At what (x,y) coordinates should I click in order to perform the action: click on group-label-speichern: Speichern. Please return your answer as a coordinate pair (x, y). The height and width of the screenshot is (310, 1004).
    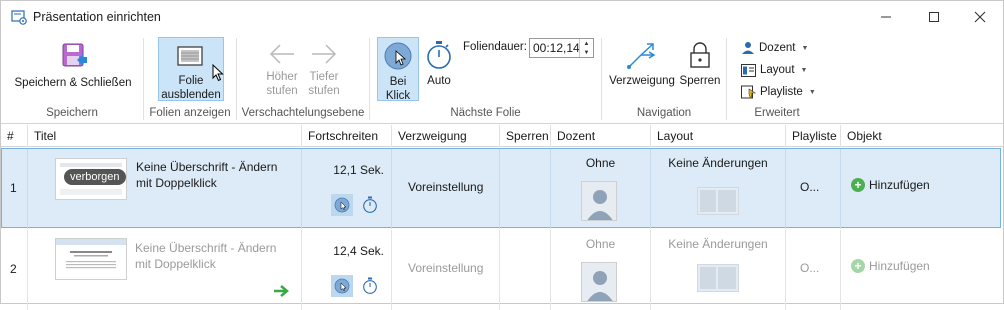
    Looking at the image, I should click on (72, 113).